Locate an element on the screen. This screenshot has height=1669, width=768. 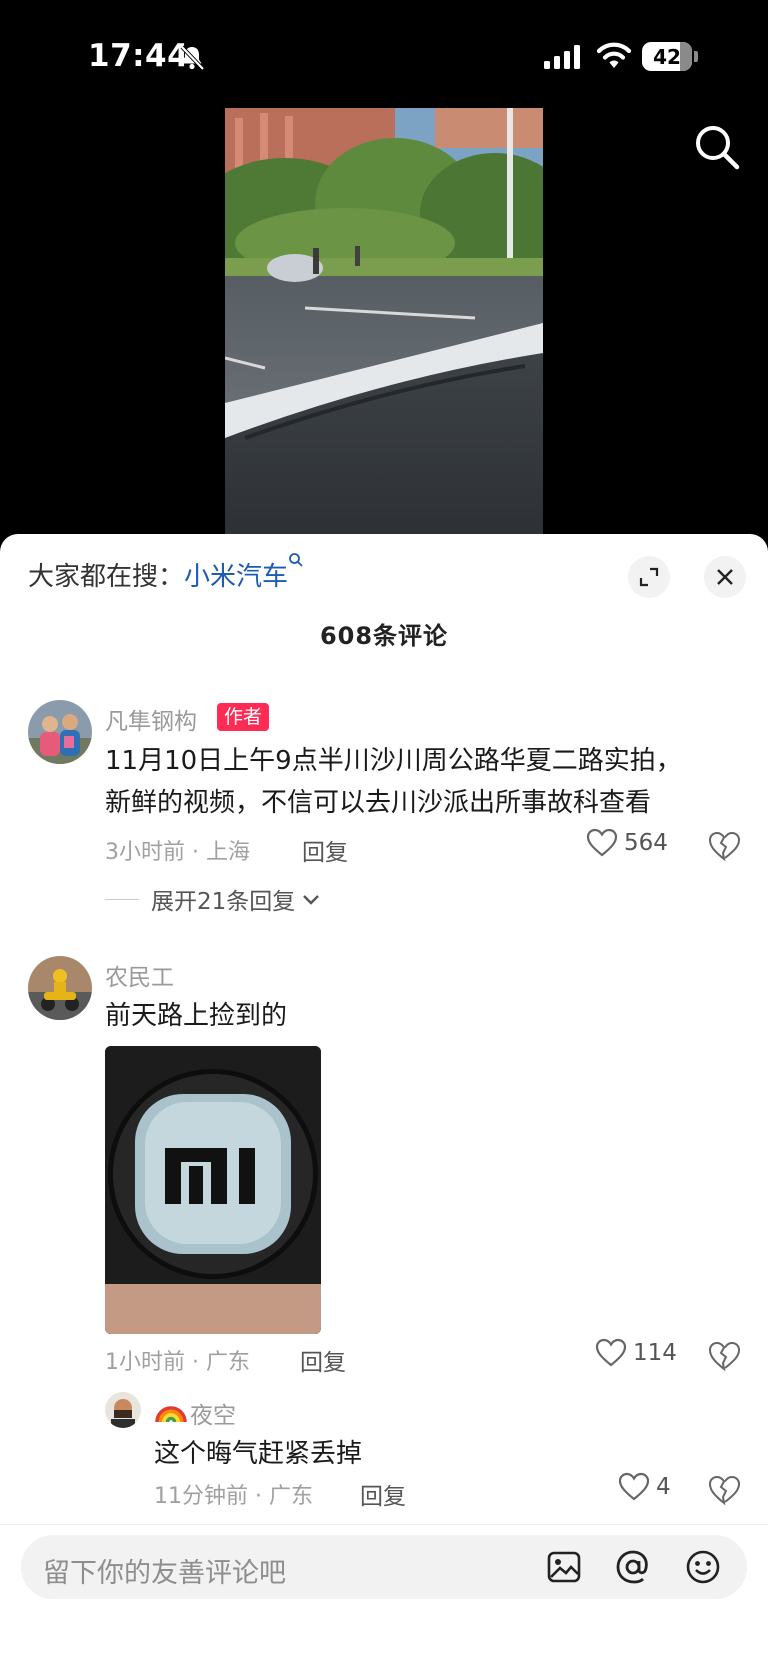
reply-avatar is located at coordinates (123, 1410).